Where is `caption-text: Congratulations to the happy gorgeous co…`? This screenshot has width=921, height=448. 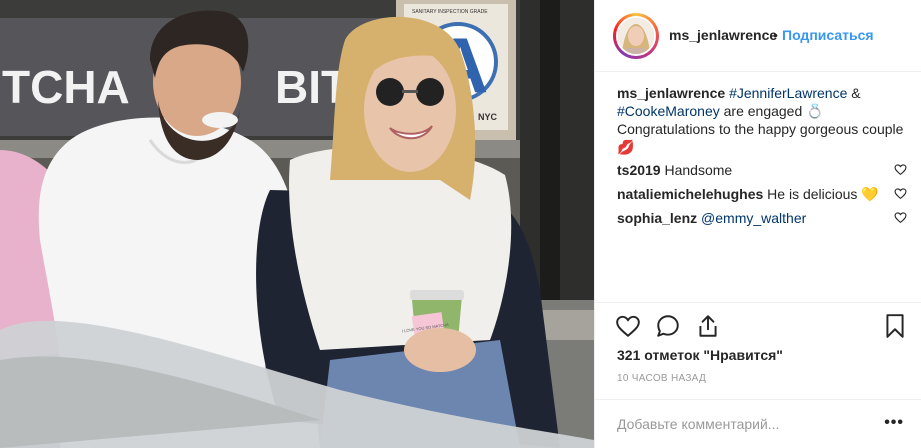 caption-text: Congratulations to the happy gorgeous co… is located at coordinates (760, 138).